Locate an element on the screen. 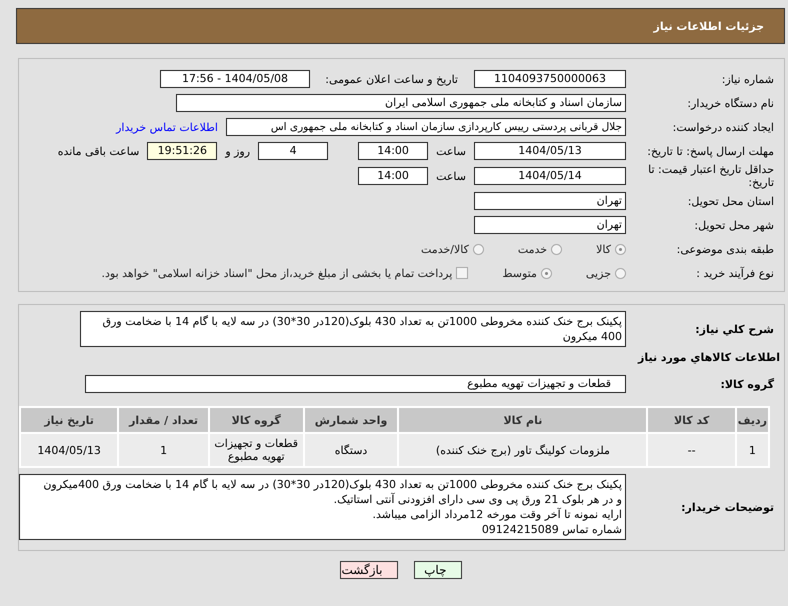  requester-field: جلال قربانی پردستی رییس کارپردازی سازمان اسناد و کتابخانه ملی جمهوری اس is located at coordinates (426, 127).